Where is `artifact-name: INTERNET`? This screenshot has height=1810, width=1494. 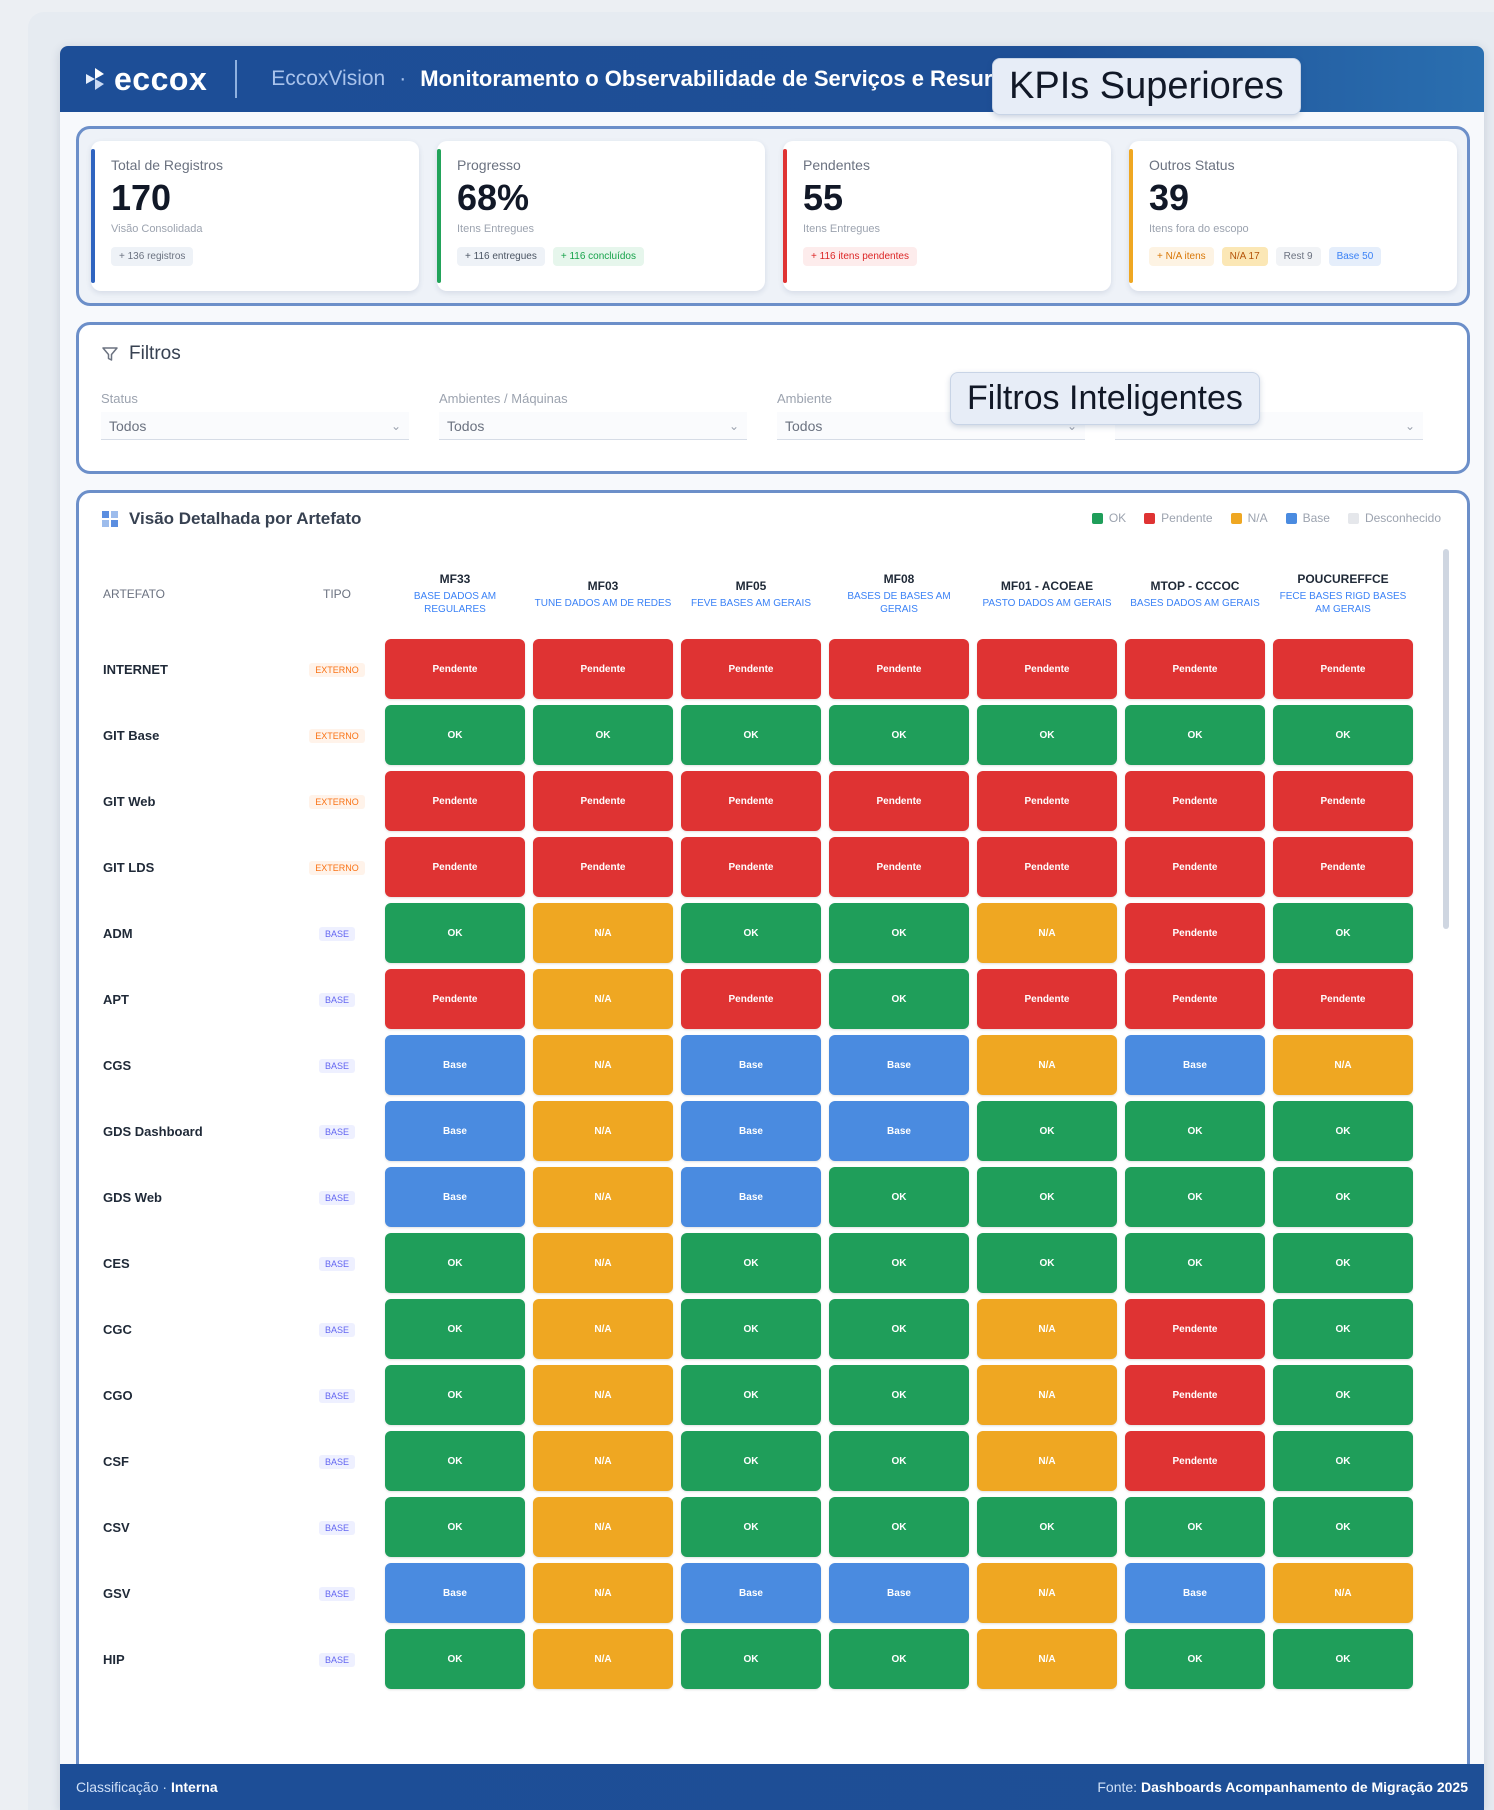 artifact-name: INTERNET is located at coordinates (194, 669).